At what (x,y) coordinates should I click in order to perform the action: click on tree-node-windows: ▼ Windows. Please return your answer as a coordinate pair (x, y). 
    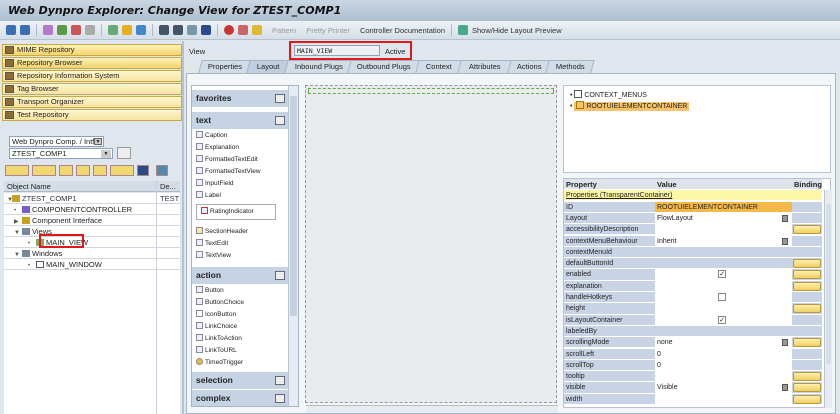
    Looking at the image, I should click on (92, 253).